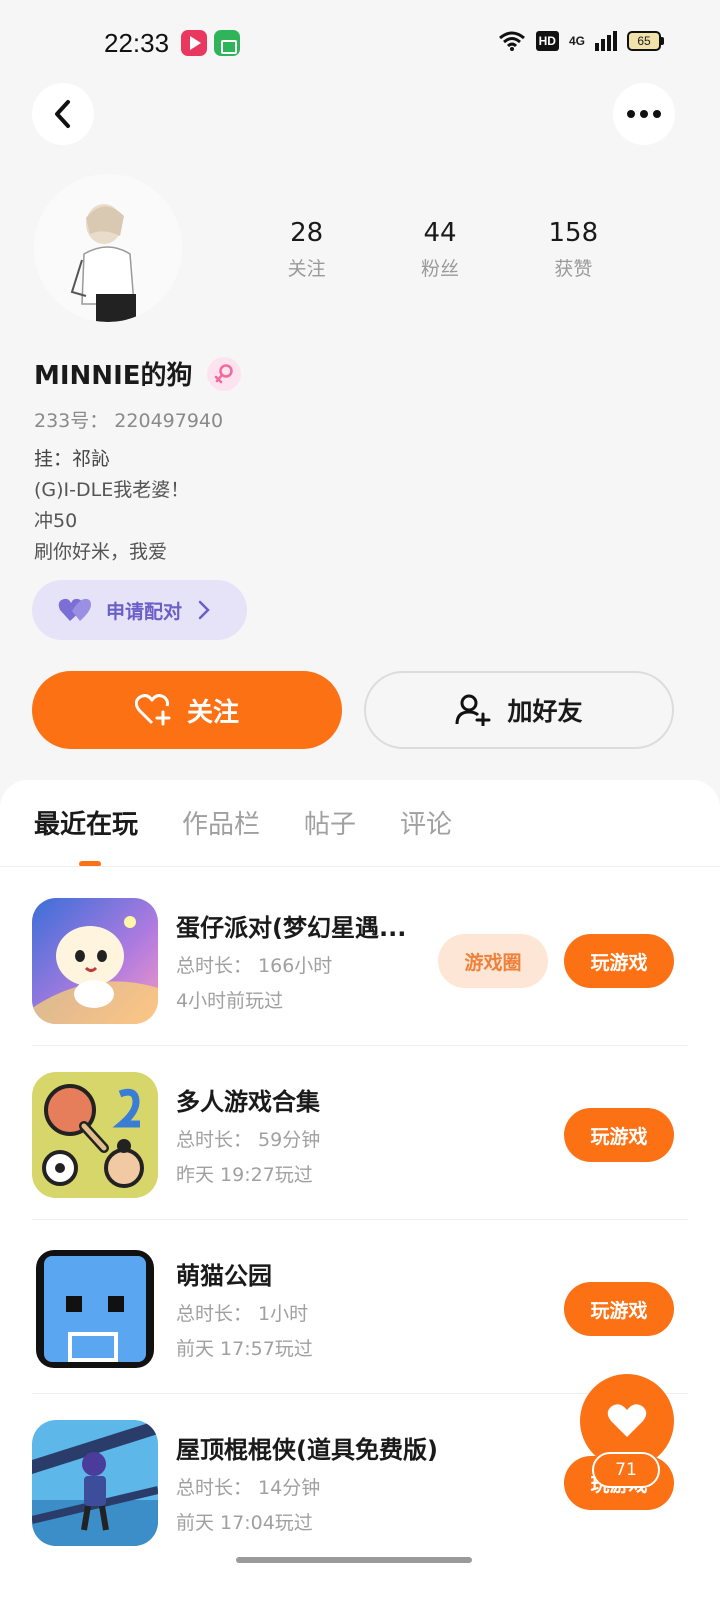  I want to click on tab-bar: 最近在玩 作品栏 帖子 评论, so click(243, 822).